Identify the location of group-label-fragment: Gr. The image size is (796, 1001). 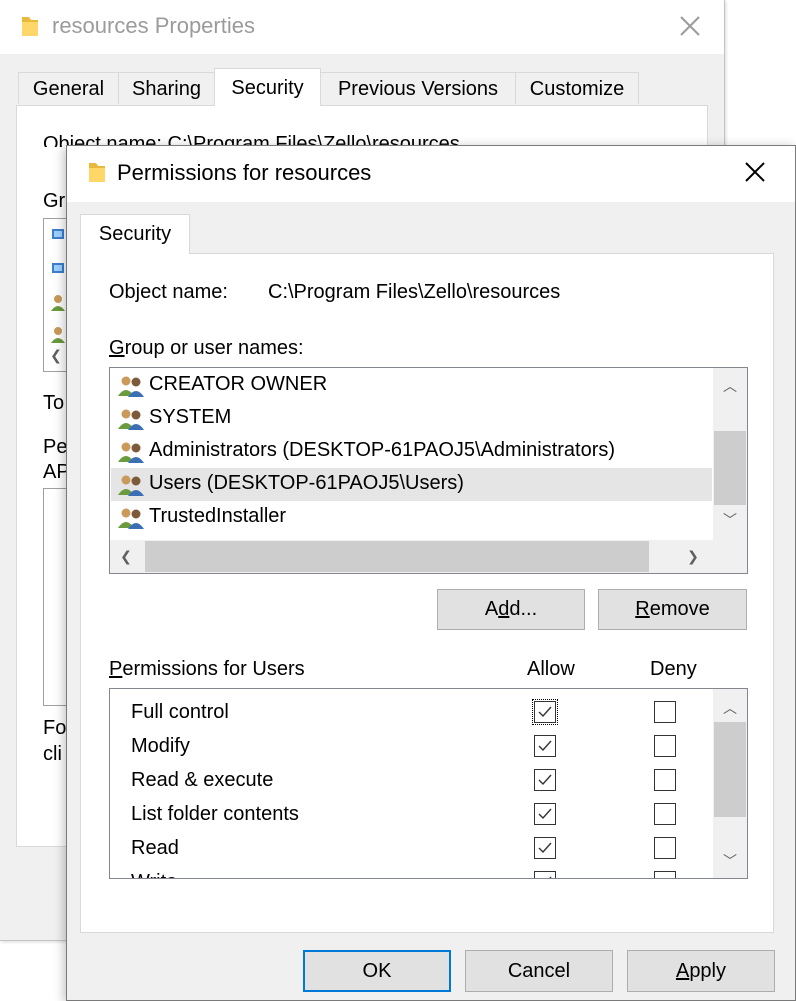
(54, 201).